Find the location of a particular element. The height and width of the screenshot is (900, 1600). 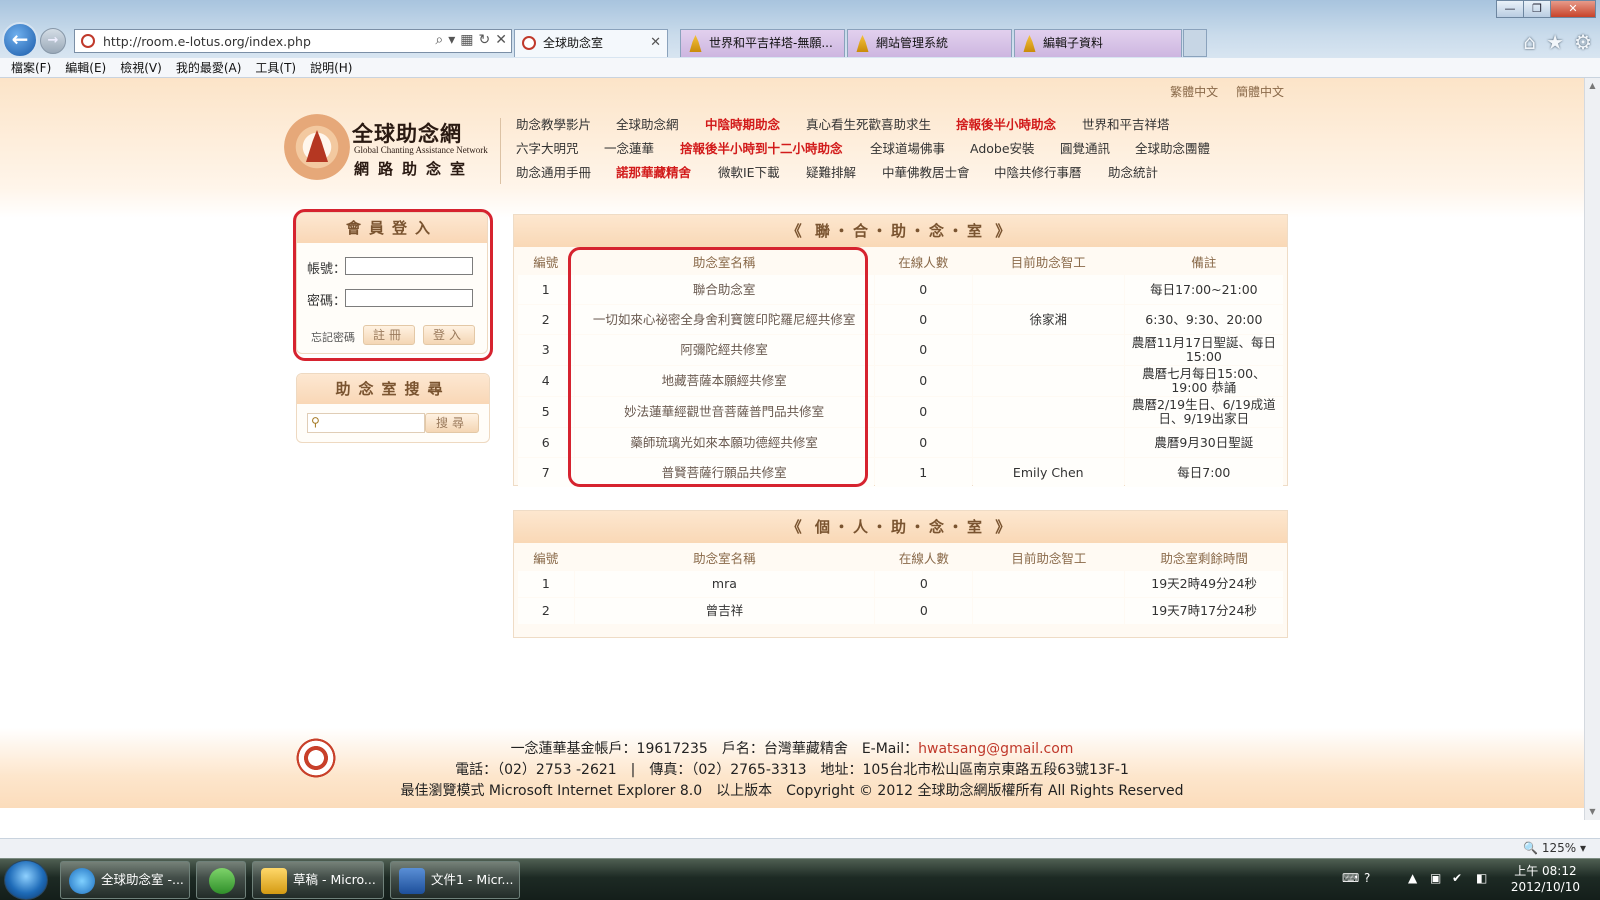

taskbar-item-messenger is located at coordinates (221, 880).